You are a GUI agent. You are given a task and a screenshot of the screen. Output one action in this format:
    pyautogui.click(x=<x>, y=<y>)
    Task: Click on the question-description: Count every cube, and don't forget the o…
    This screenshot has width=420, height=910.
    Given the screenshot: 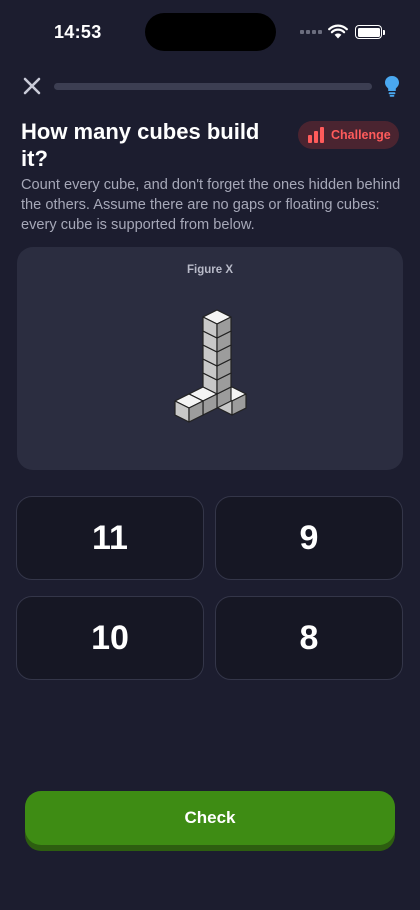 What is the action you would take?
    pyautogui.click(x=211, y=205)
    